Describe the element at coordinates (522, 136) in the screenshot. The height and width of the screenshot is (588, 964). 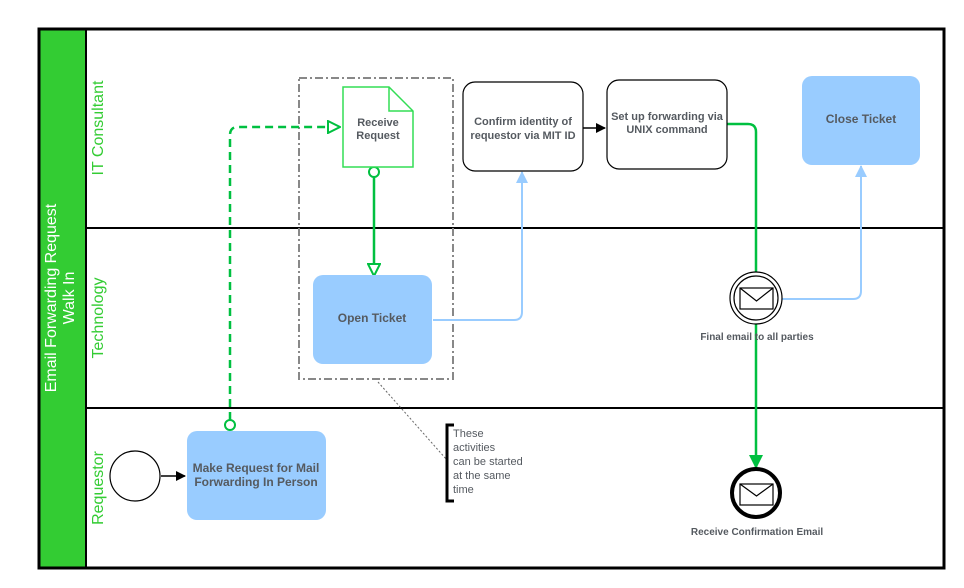
I see `task-label: requestor via MIT ID` at that location.